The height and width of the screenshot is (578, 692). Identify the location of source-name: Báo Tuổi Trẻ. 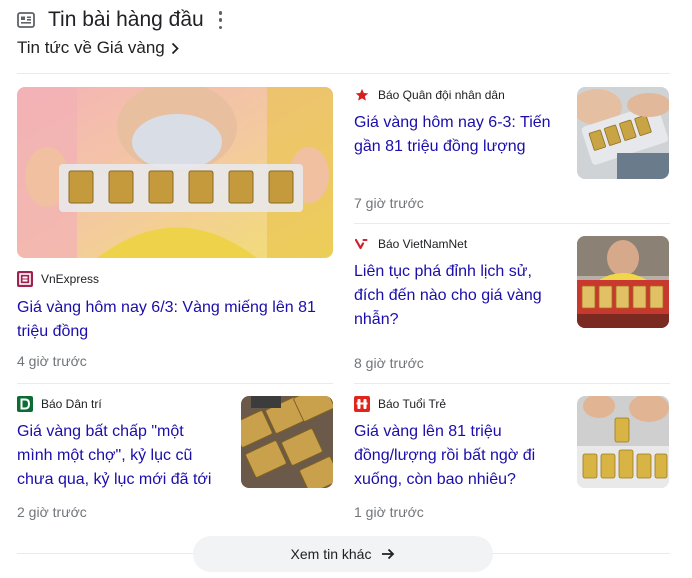
(412, 404).